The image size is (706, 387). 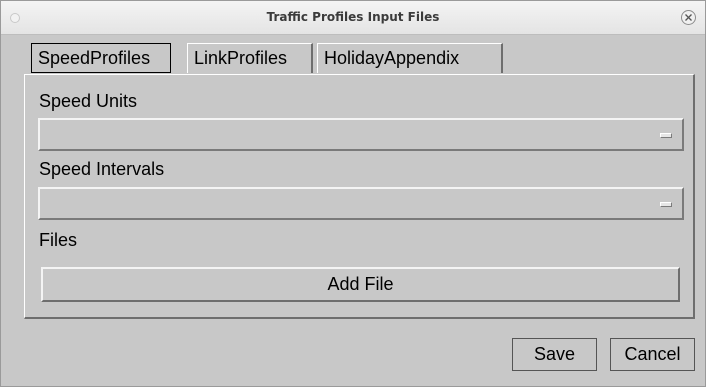 I want to click on speed-intervals-select, so click(x=361, y=203).